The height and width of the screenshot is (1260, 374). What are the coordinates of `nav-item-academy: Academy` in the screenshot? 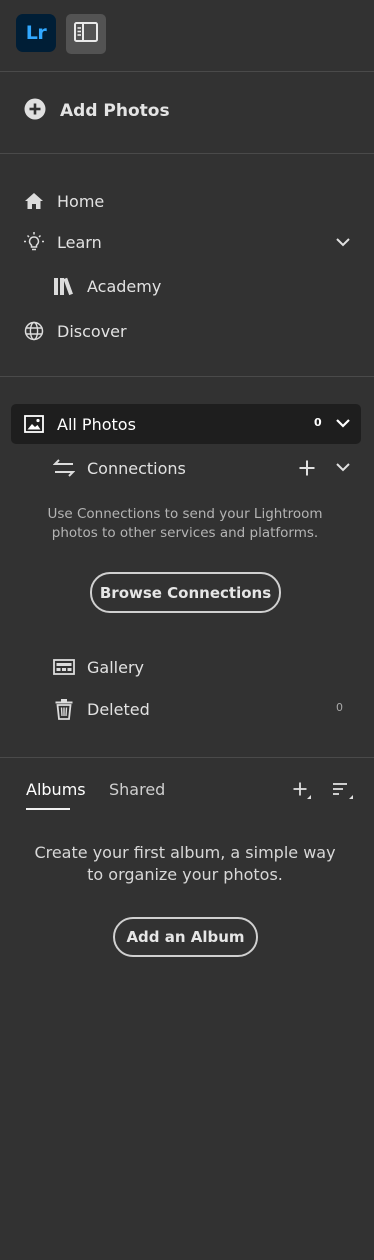 It's located at (187, 286).